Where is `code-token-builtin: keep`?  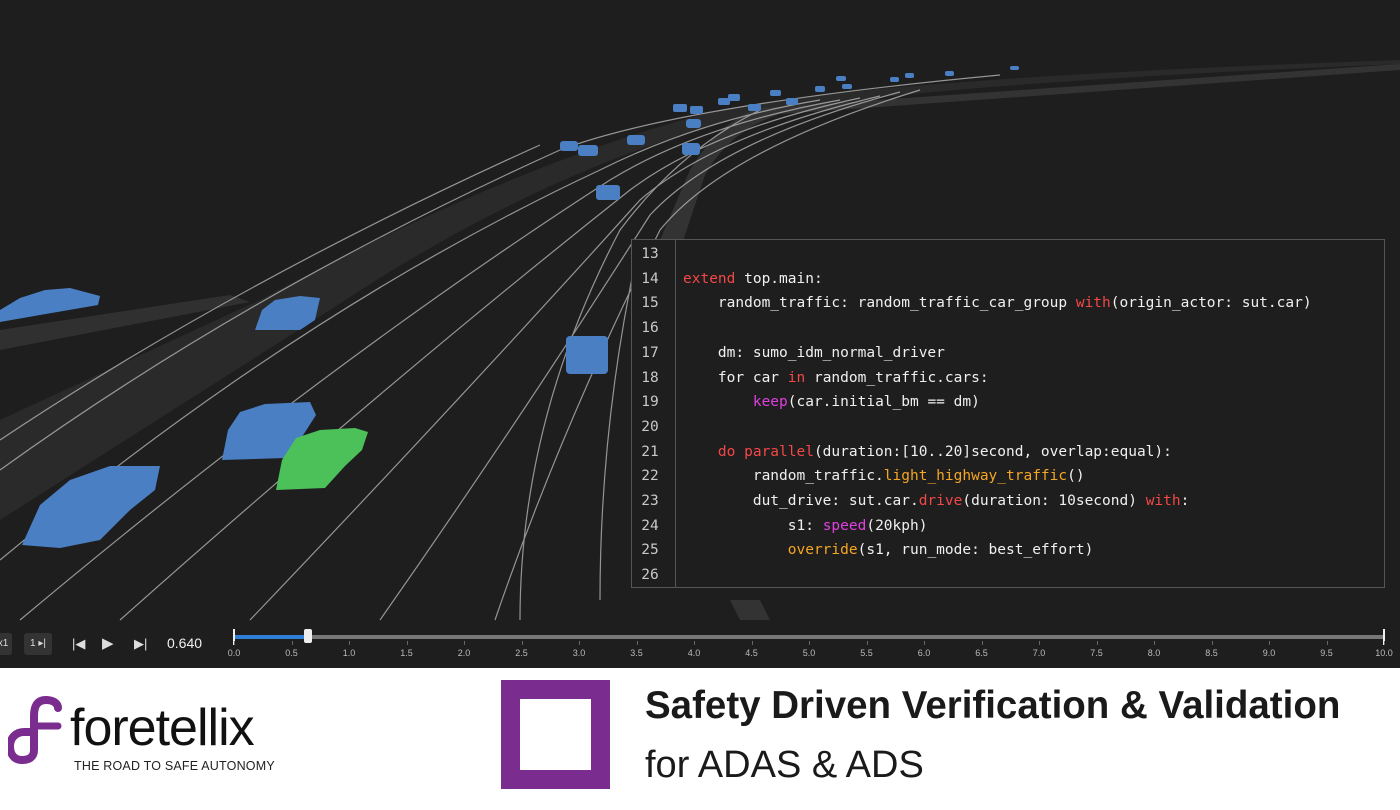
code-token-builtin: keep is located at coordinates (770, 402).